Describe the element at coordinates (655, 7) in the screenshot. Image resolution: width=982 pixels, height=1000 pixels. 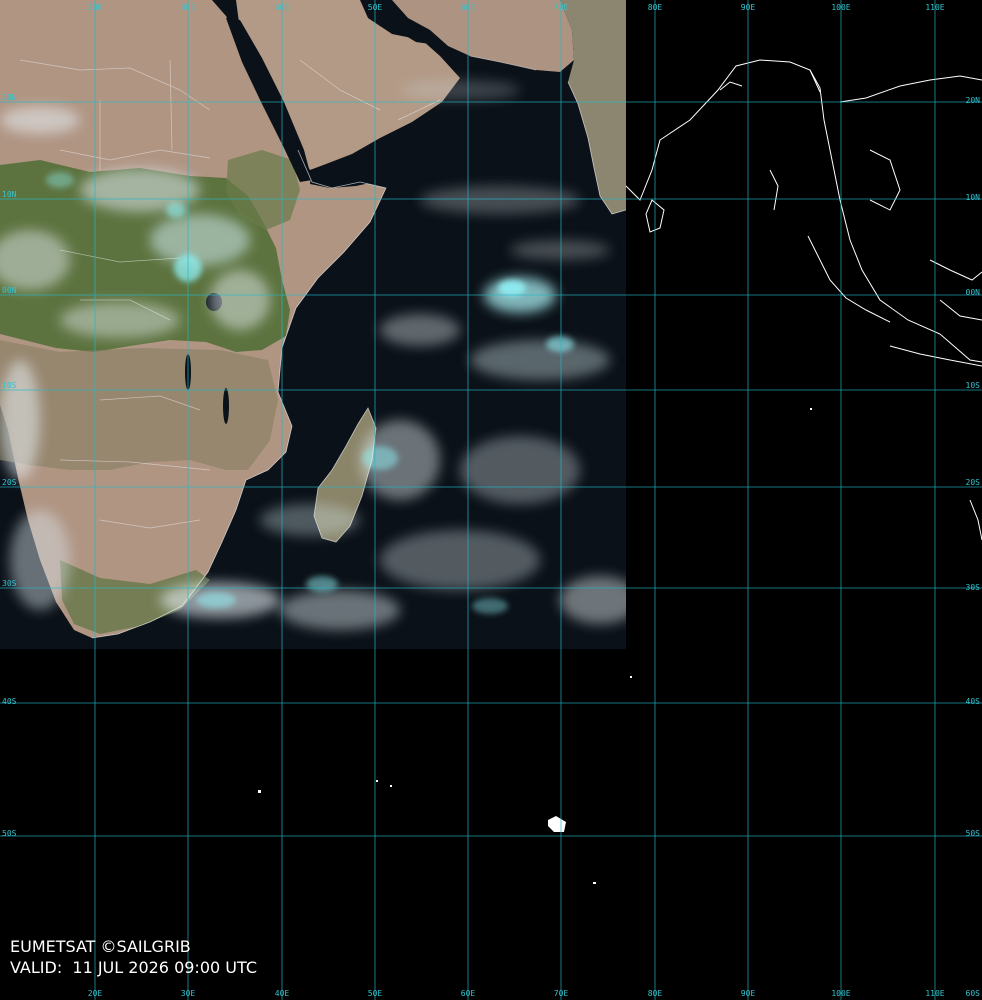
I see `lon-label-80e: 80E` at that location.